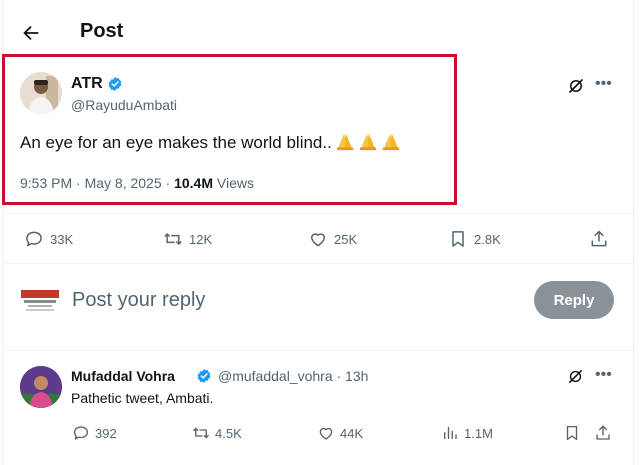 This screenshot has width=640, height=465. Describe the element at coordinates (142, 398) in the screenshot. I see `reply-text: Pathetic tweet, Ambati.` at that location.